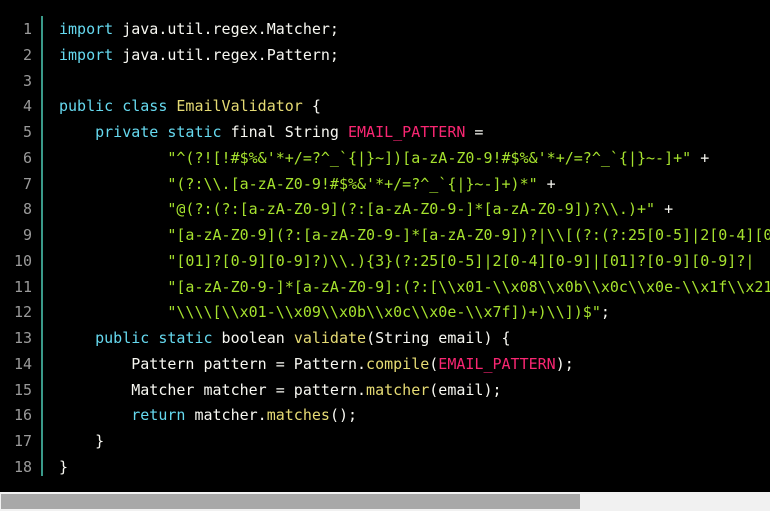  I want to click on code-token: matcher, so click(398, 389).